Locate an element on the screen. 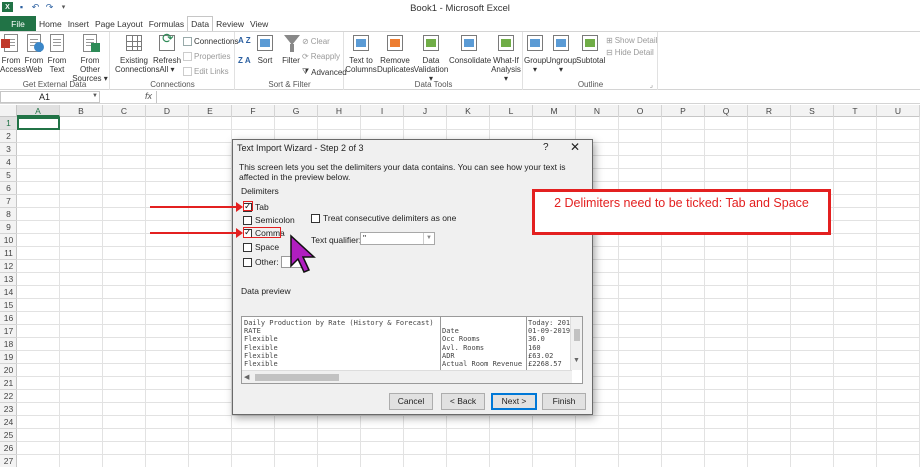 The width and height of the screenshot is (920, 467). row-header-4: 4 is located at coordinates (8, 162).